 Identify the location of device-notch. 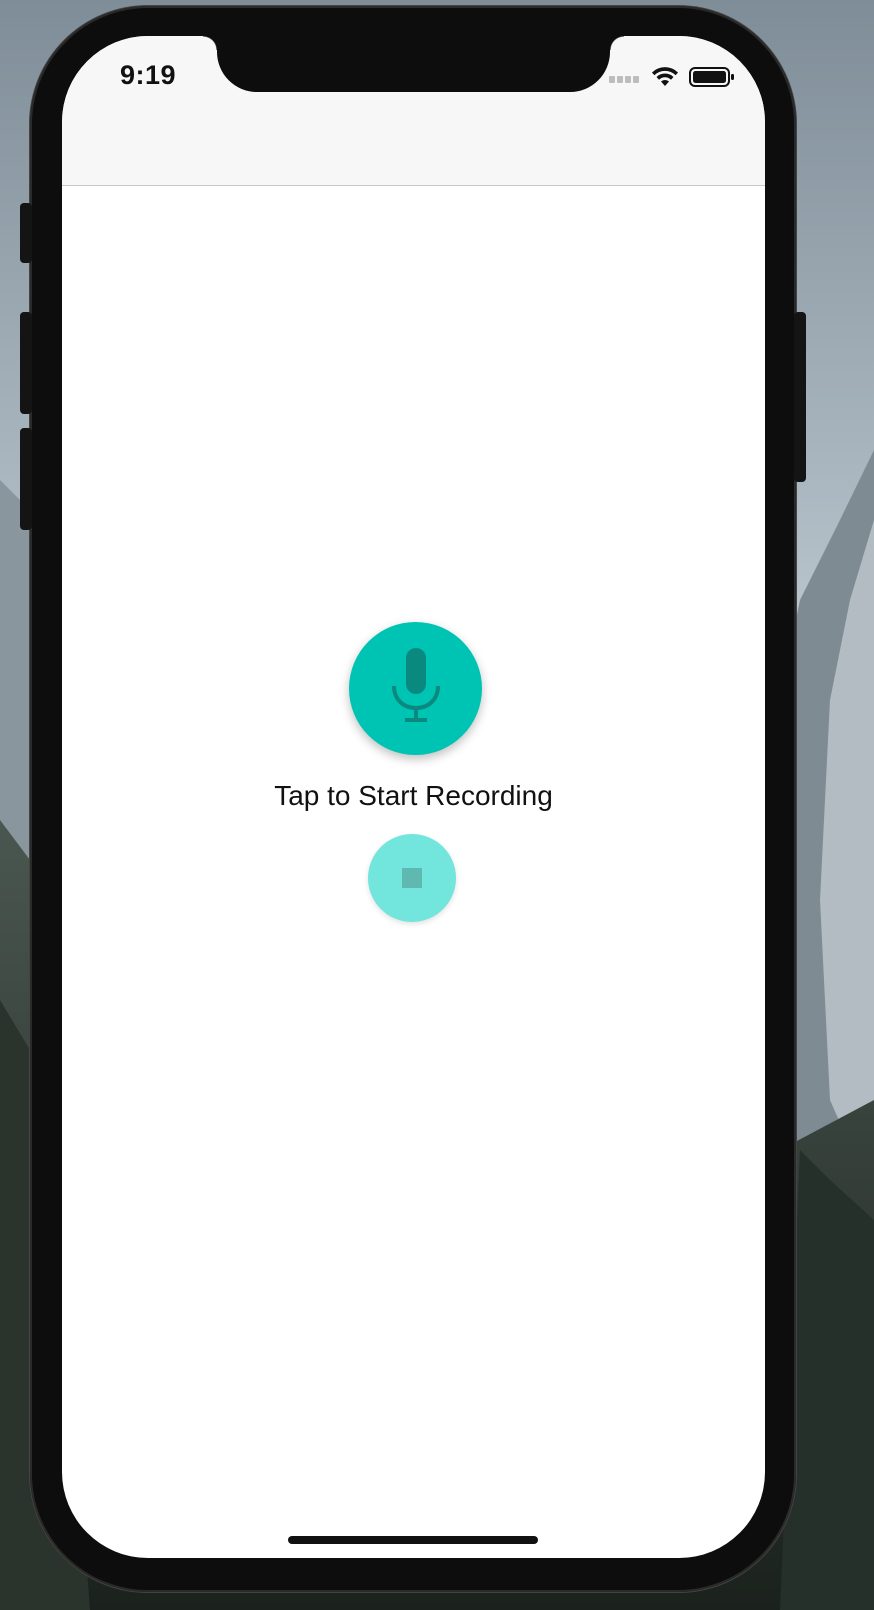
(413, 64).